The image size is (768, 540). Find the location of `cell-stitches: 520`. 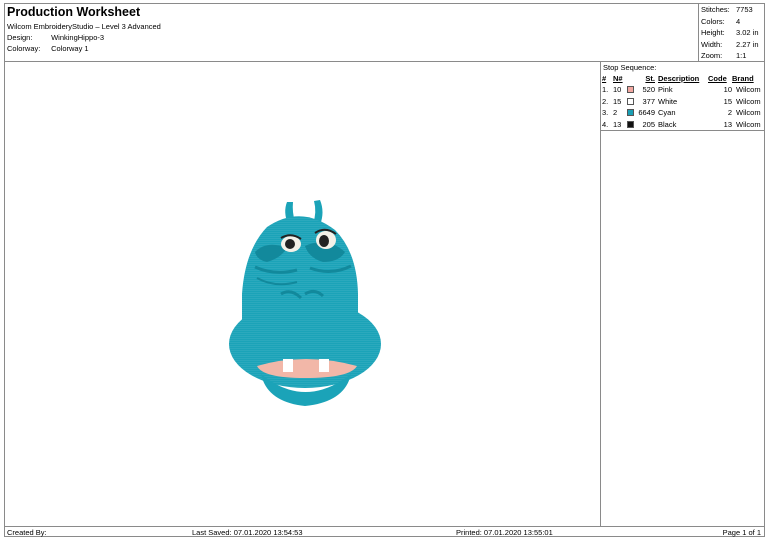

cell-stitches: 520 is located at coordinates (648, 90).